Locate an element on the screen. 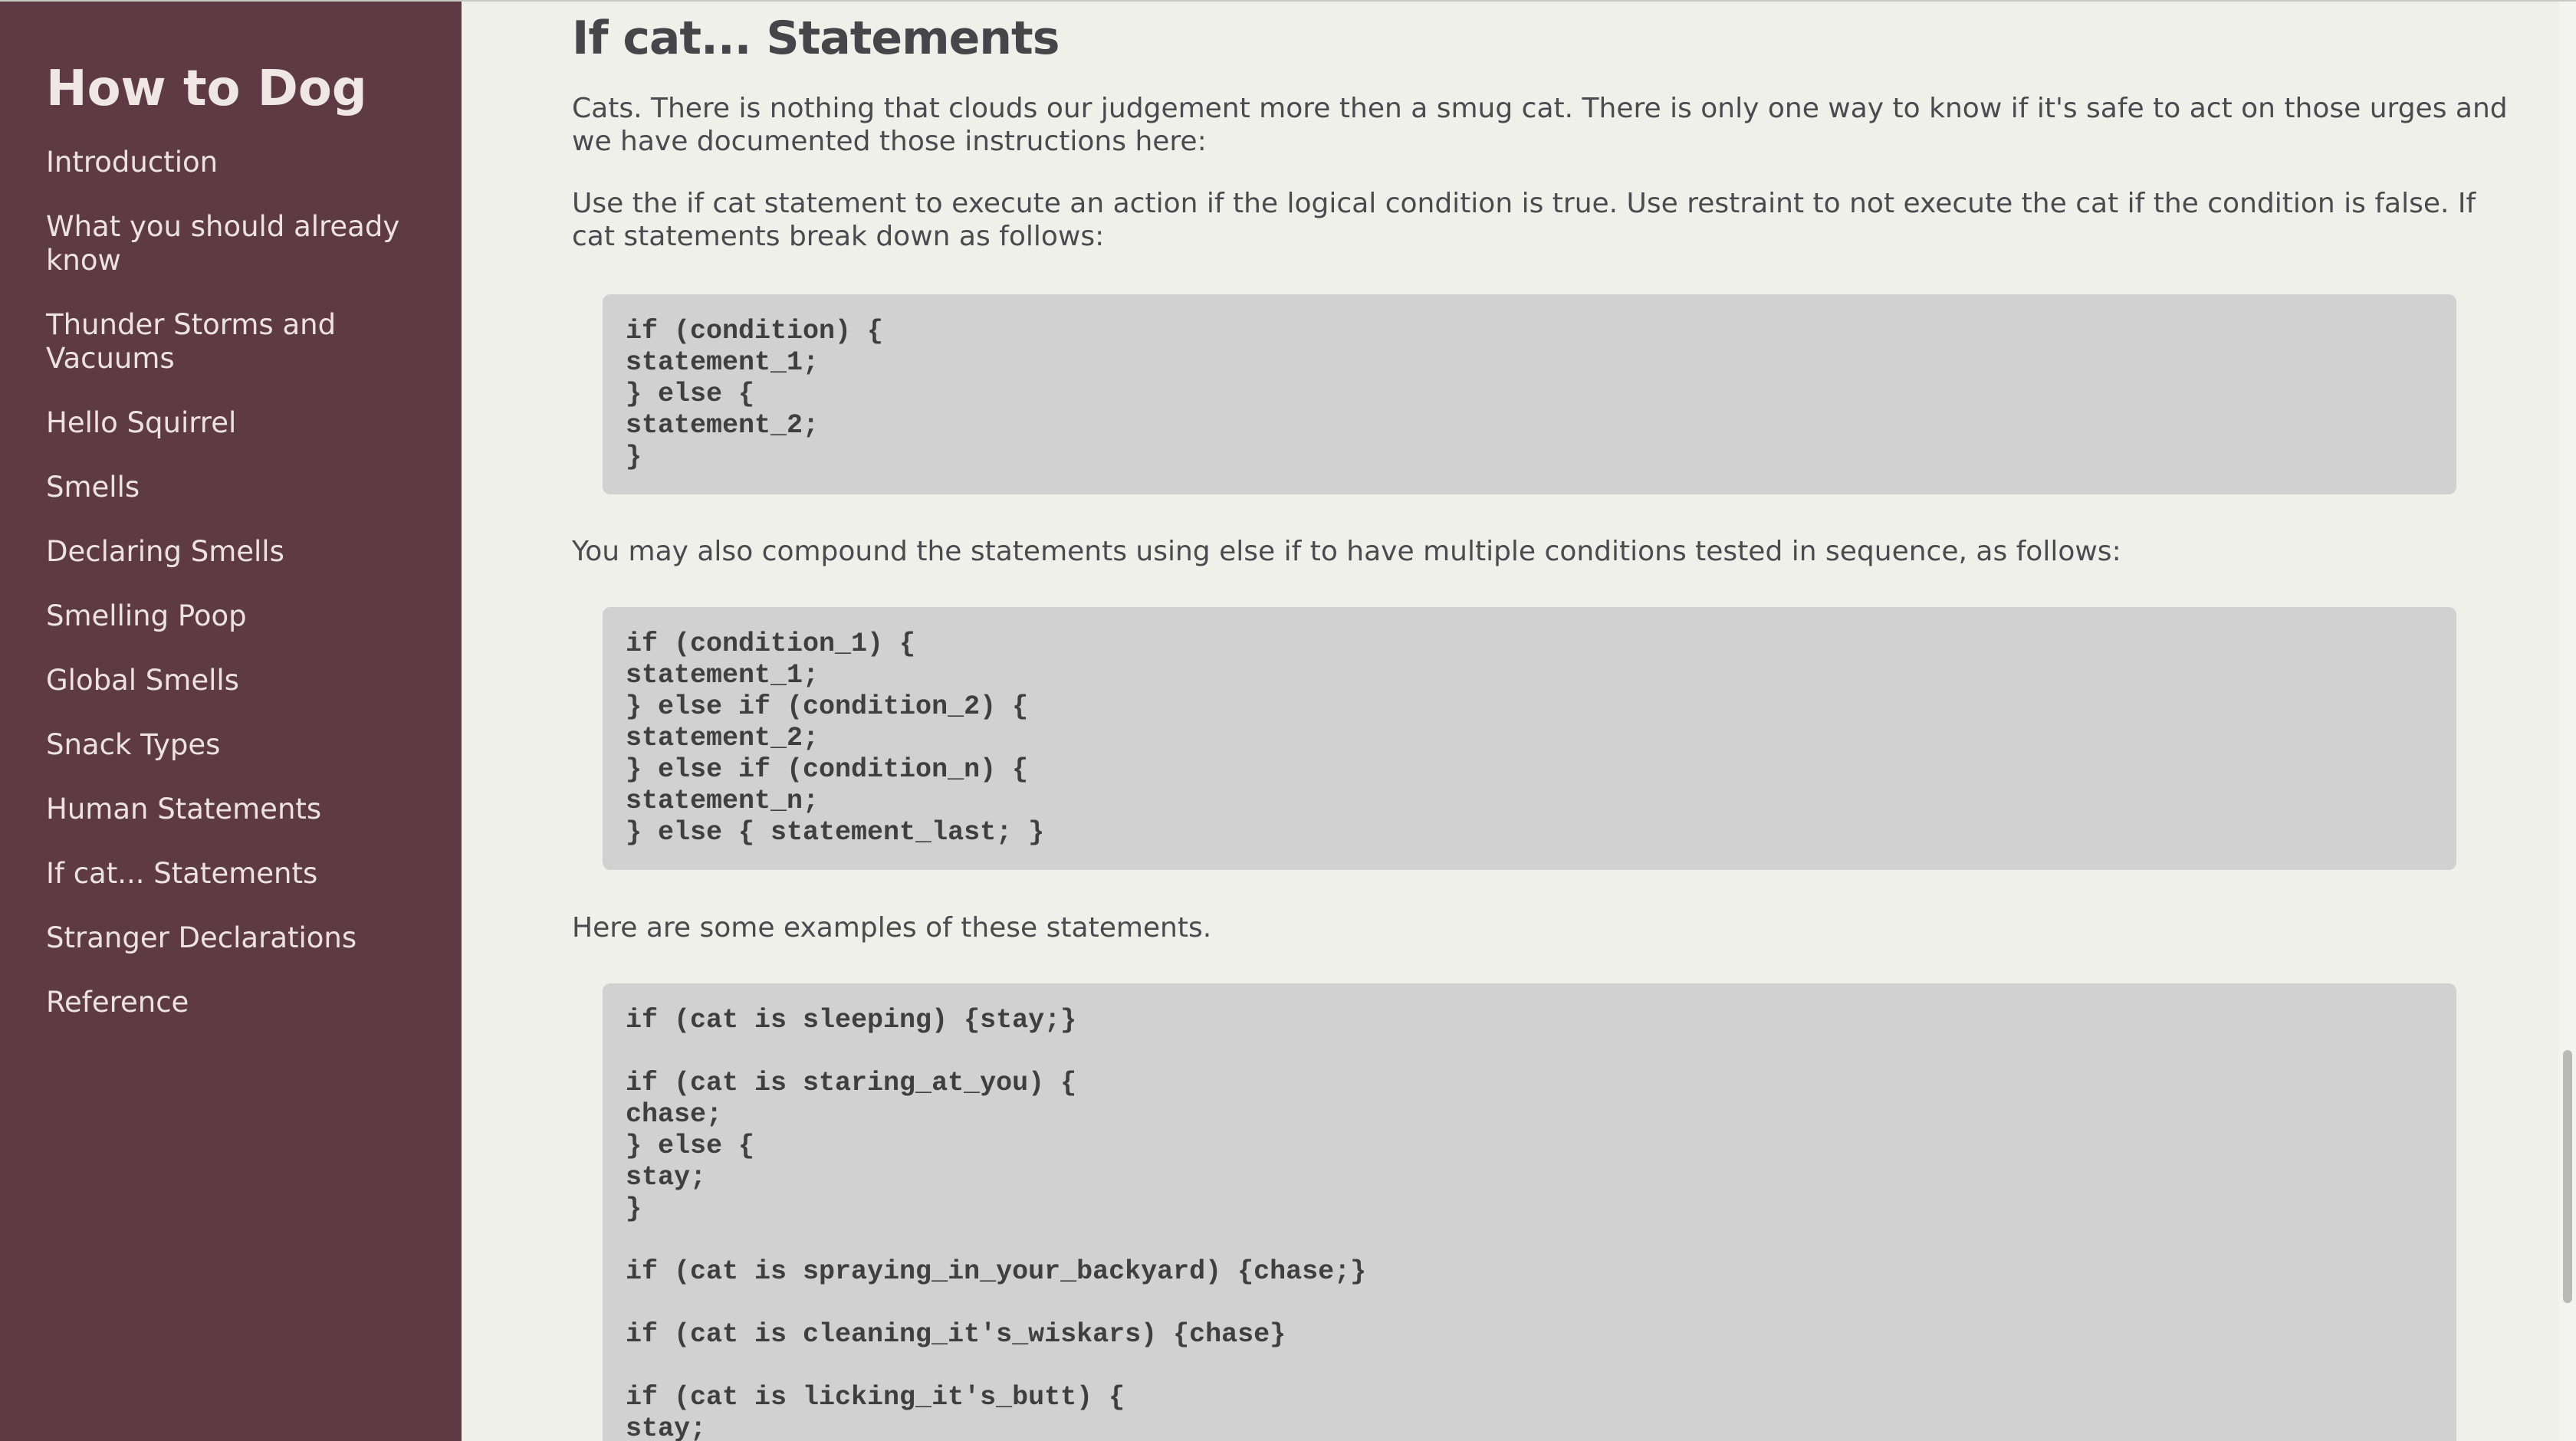 Image resolution: width=2576 pixels, height=1441 pixels. nav-link-if-cat-statements: If cat... Statements is located at coordinates (238, 874).